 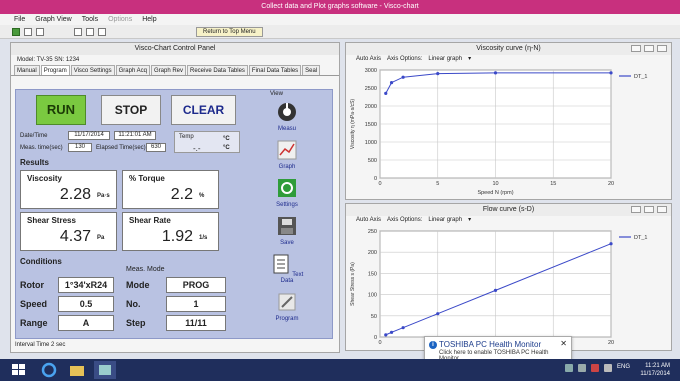 I want to click on tab-seal: Seal, so click(x=311, y=70).